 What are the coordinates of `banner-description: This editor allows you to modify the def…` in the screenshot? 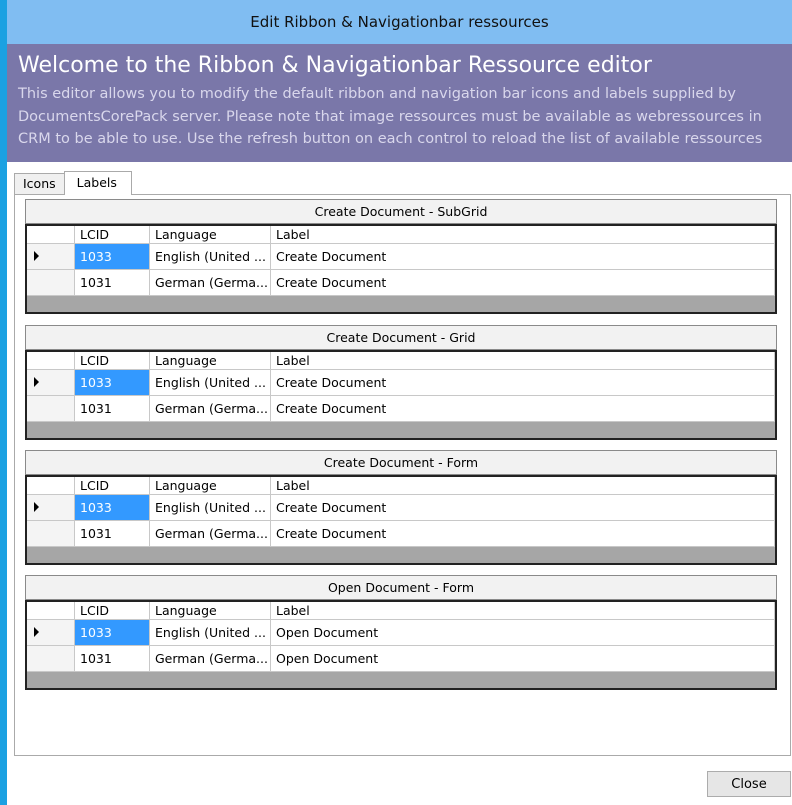 It's located at (390, 116).